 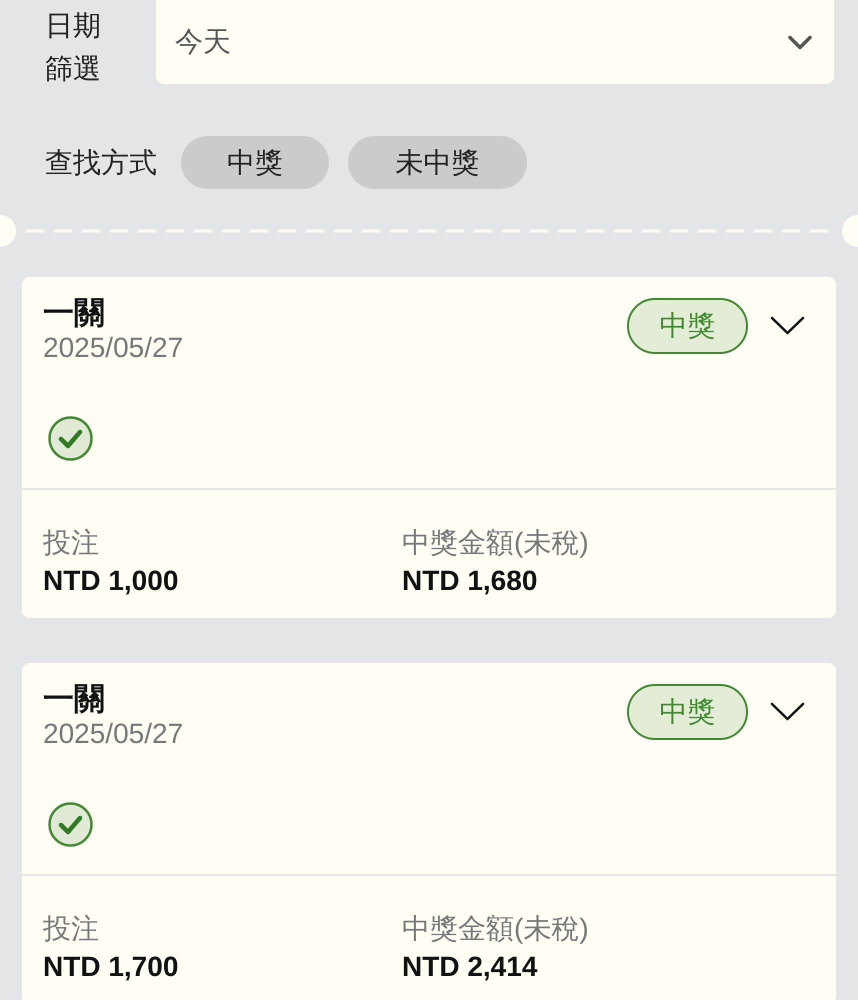 What do you see at coordinates (101, 163) in the screenshot?
I see `search-mode-label: 查找方式` at bounding box center [101, 163].